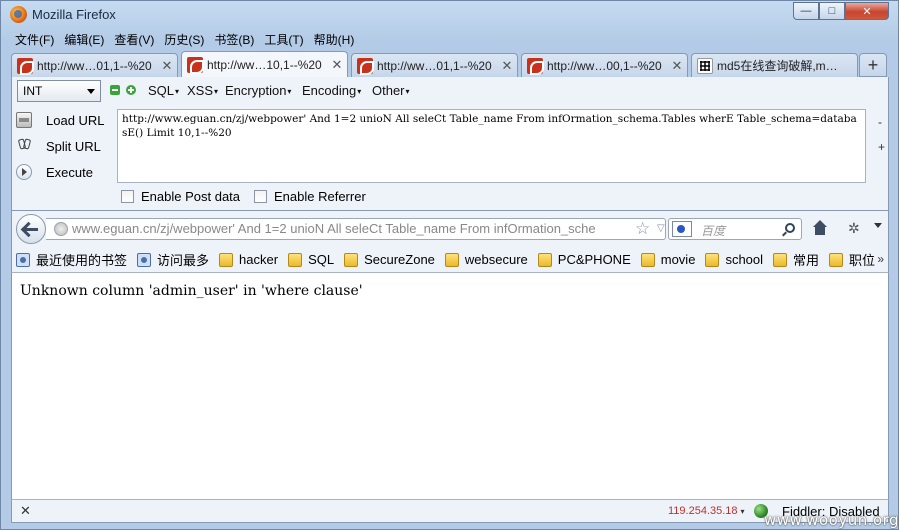 The image size is (899, 530). What do you see at coordinates (69, 172) in the screenshot?
I see `execute-label: Execute` at bounding box center [69, 172].